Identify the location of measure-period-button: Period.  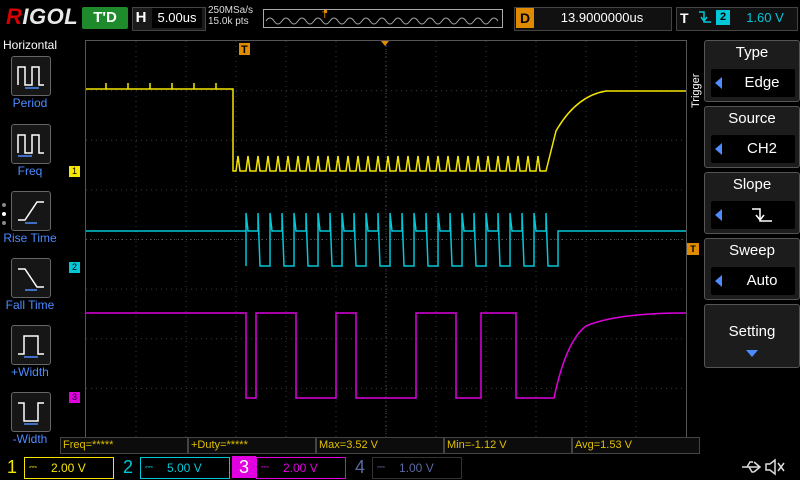
(30, 89).